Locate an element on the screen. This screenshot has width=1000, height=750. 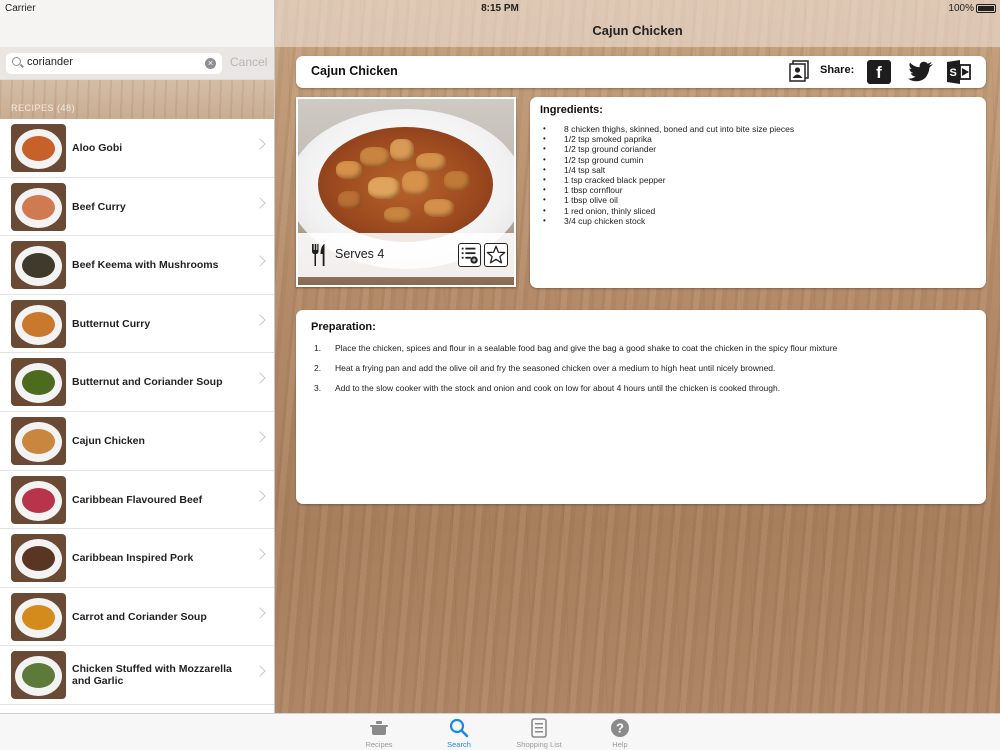
recipe-row: Butternut Curry is located at coordinates (137, 324).